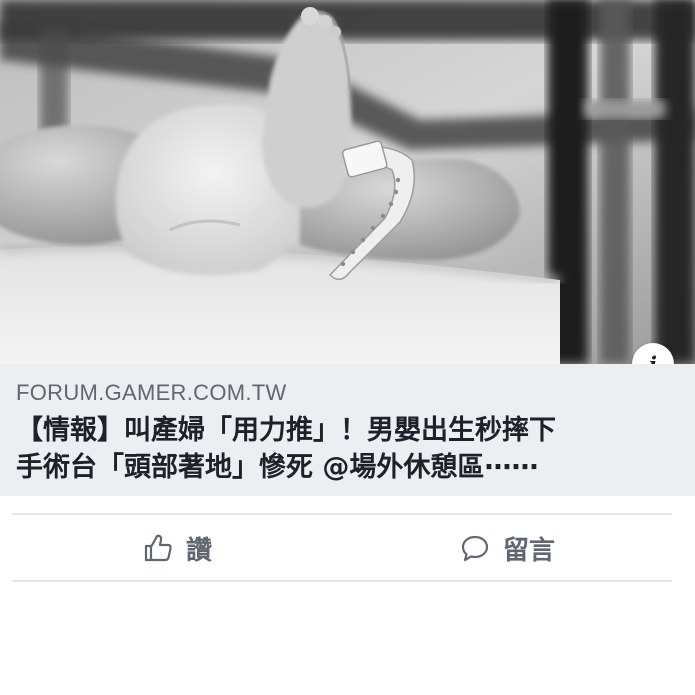  I want to click on comment-button: 留言, so click(507, 548).